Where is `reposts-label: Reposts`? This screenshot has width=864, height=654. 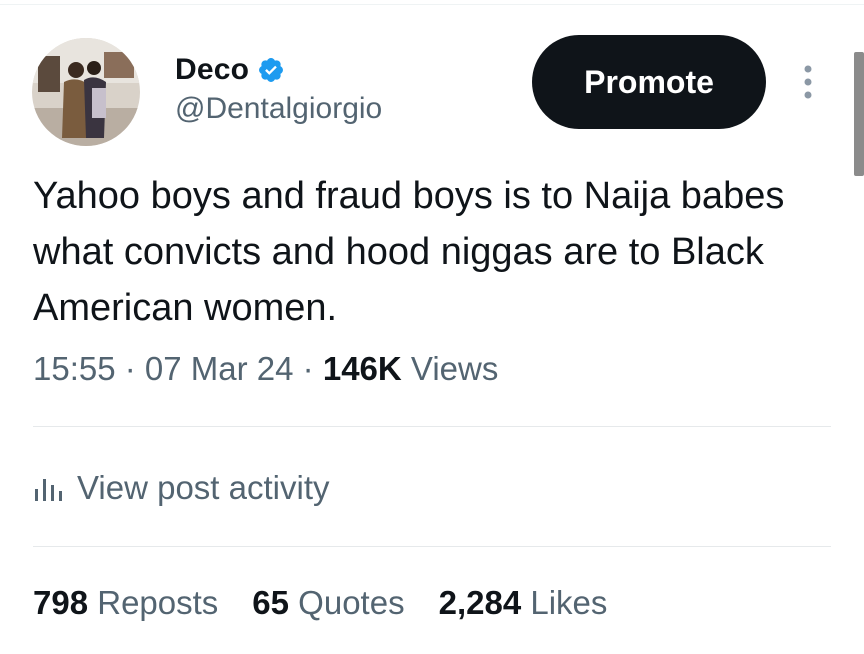 reposts-label: Reposts is located at coordinates (153, 602).